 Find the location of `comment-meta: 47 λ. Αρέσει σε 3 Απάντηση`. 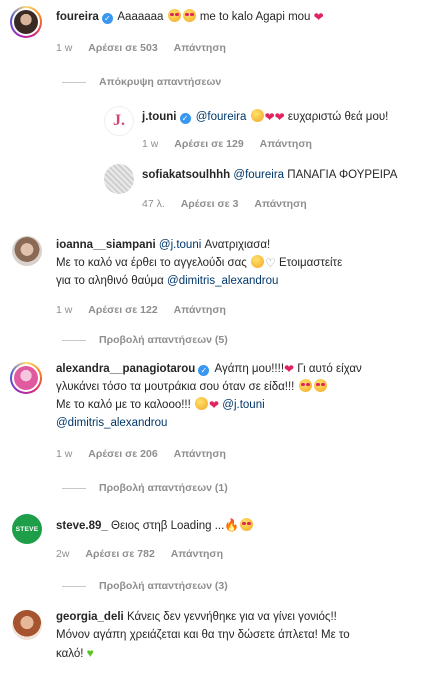

comment-meta: 47 λ. Αρέσει σε 3 Απάντηση is located at coordinates (231, 204).